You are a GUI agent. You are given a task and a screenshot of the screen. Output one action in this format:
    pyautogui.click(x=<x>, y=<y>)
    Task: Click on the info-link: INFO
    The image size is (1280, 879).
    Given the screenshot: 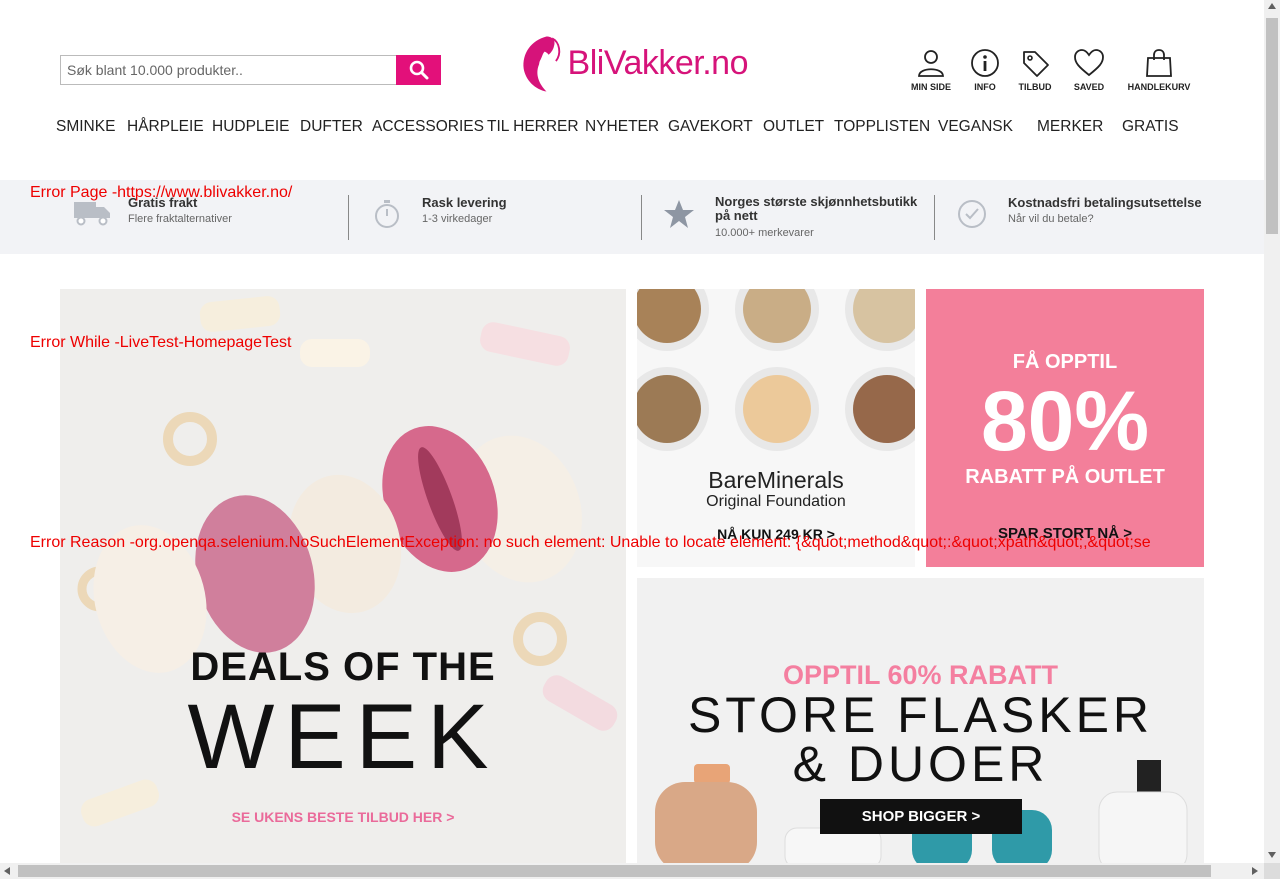 What is the action you would take?
    pyautogui.click(x=985, y=70)
    